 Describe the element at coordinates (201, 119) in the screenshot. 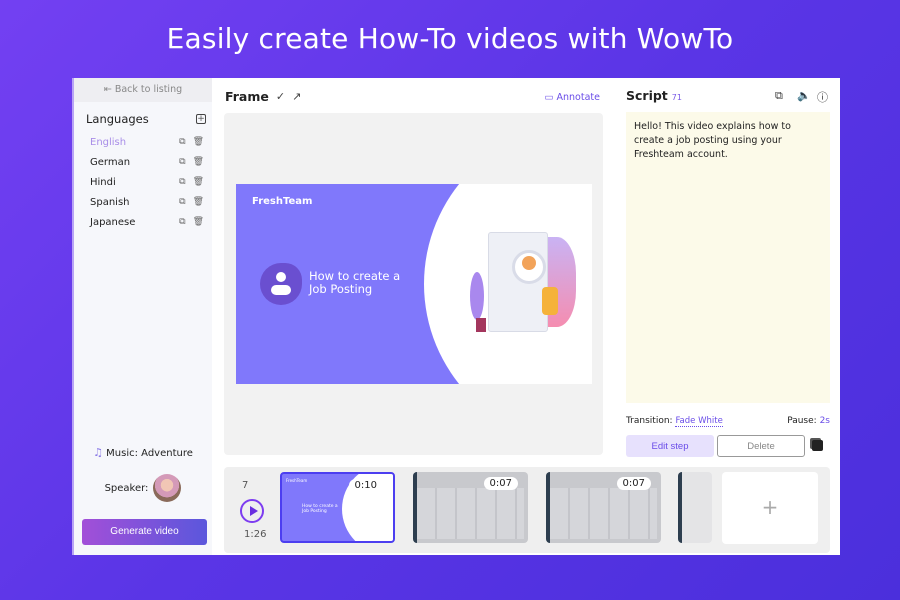

I see `add-language-icon: +` at that location.